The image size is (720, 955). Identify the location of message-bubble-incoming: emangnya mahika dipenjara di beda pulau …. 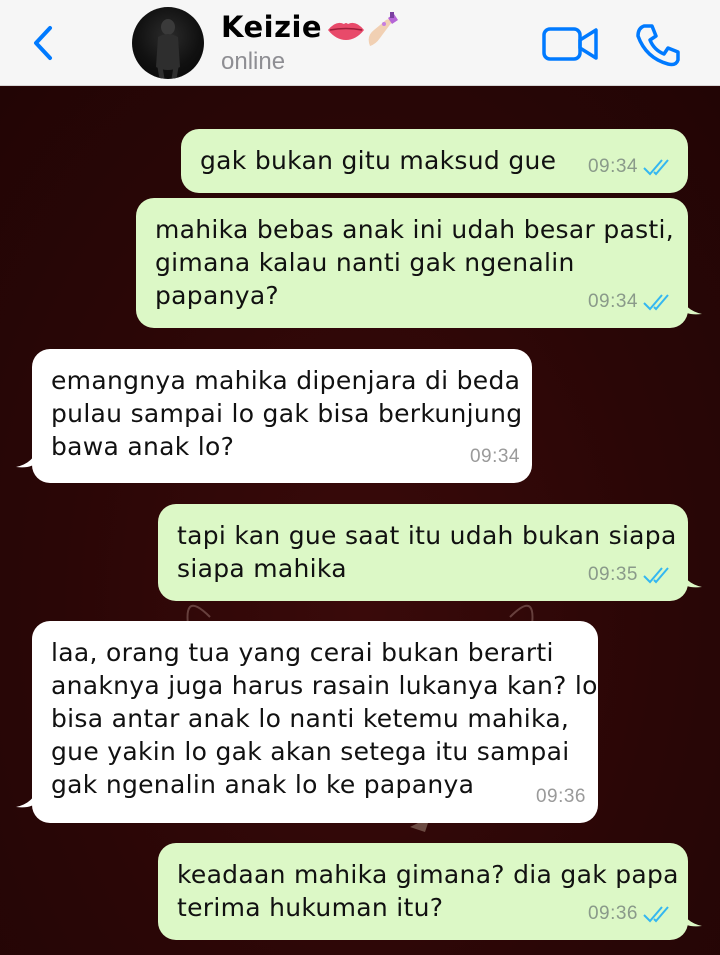
(274, 416).